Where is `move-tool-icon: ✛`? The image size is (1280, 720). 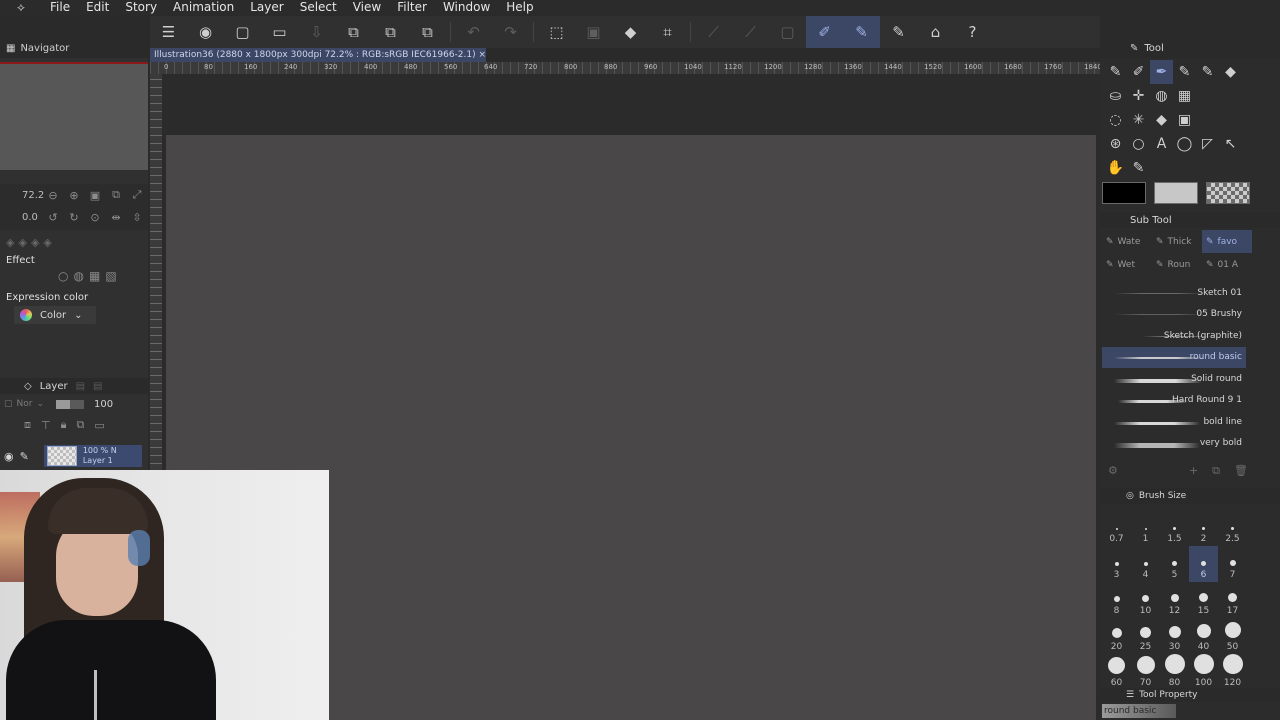
move-tool-icon: ✛ is located at coordinates (1138, 96).